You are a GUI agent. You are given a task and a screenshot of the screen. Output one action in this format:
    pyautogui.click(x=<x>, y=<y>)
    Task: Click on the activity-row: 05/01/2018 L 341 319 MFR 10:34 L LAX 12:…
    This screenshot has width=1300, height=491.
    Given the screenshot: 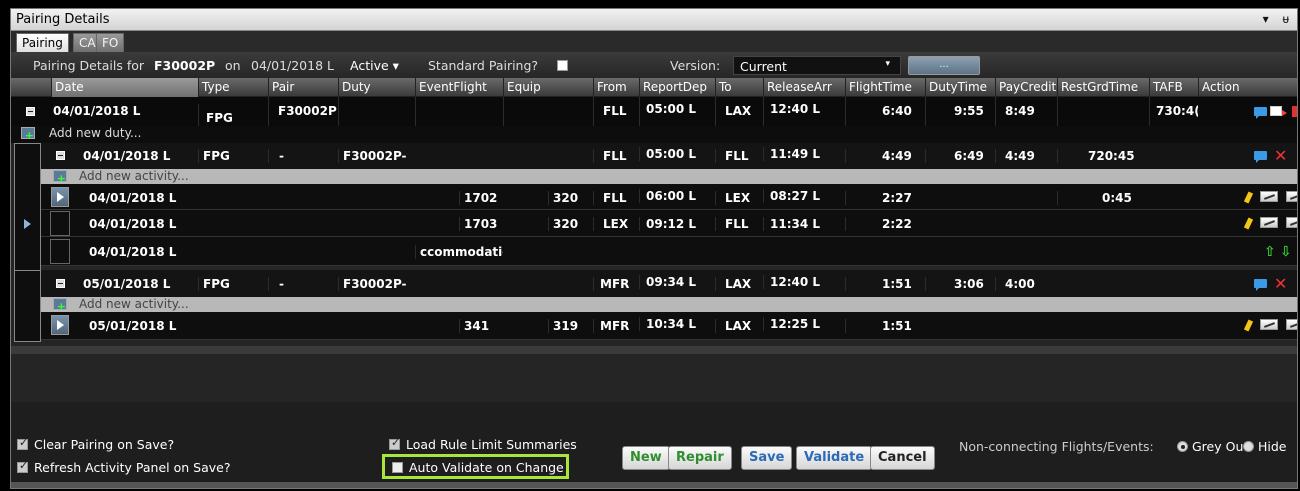 What is the action you would take?
    pyautogui.click(x=669, y=326)
    